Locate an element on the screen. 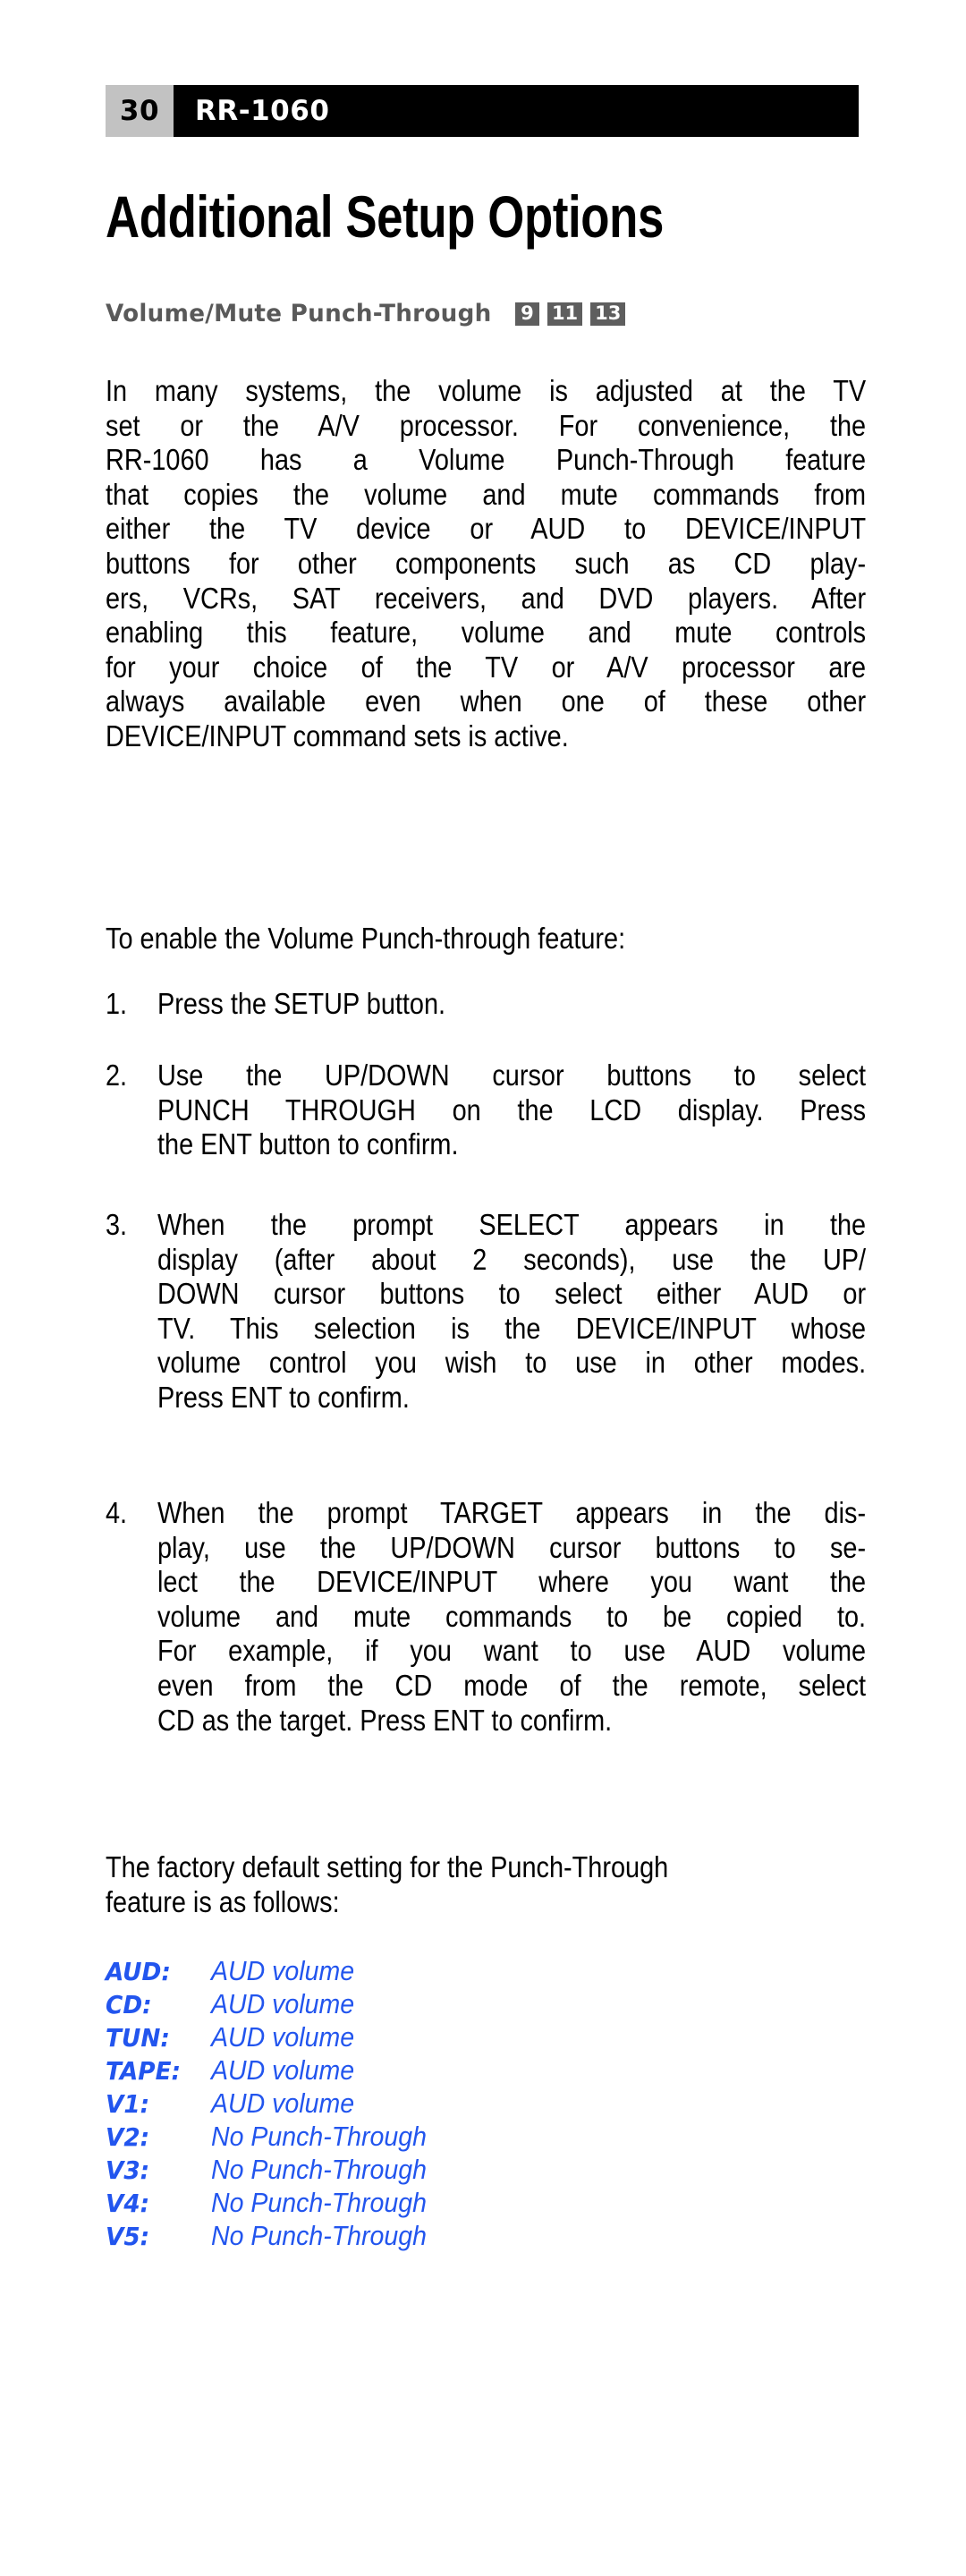 This screenshot has height=2576, width=966. step-line: CD as the target. Press ENT to confirm. is located at coordinates (385, 1720).